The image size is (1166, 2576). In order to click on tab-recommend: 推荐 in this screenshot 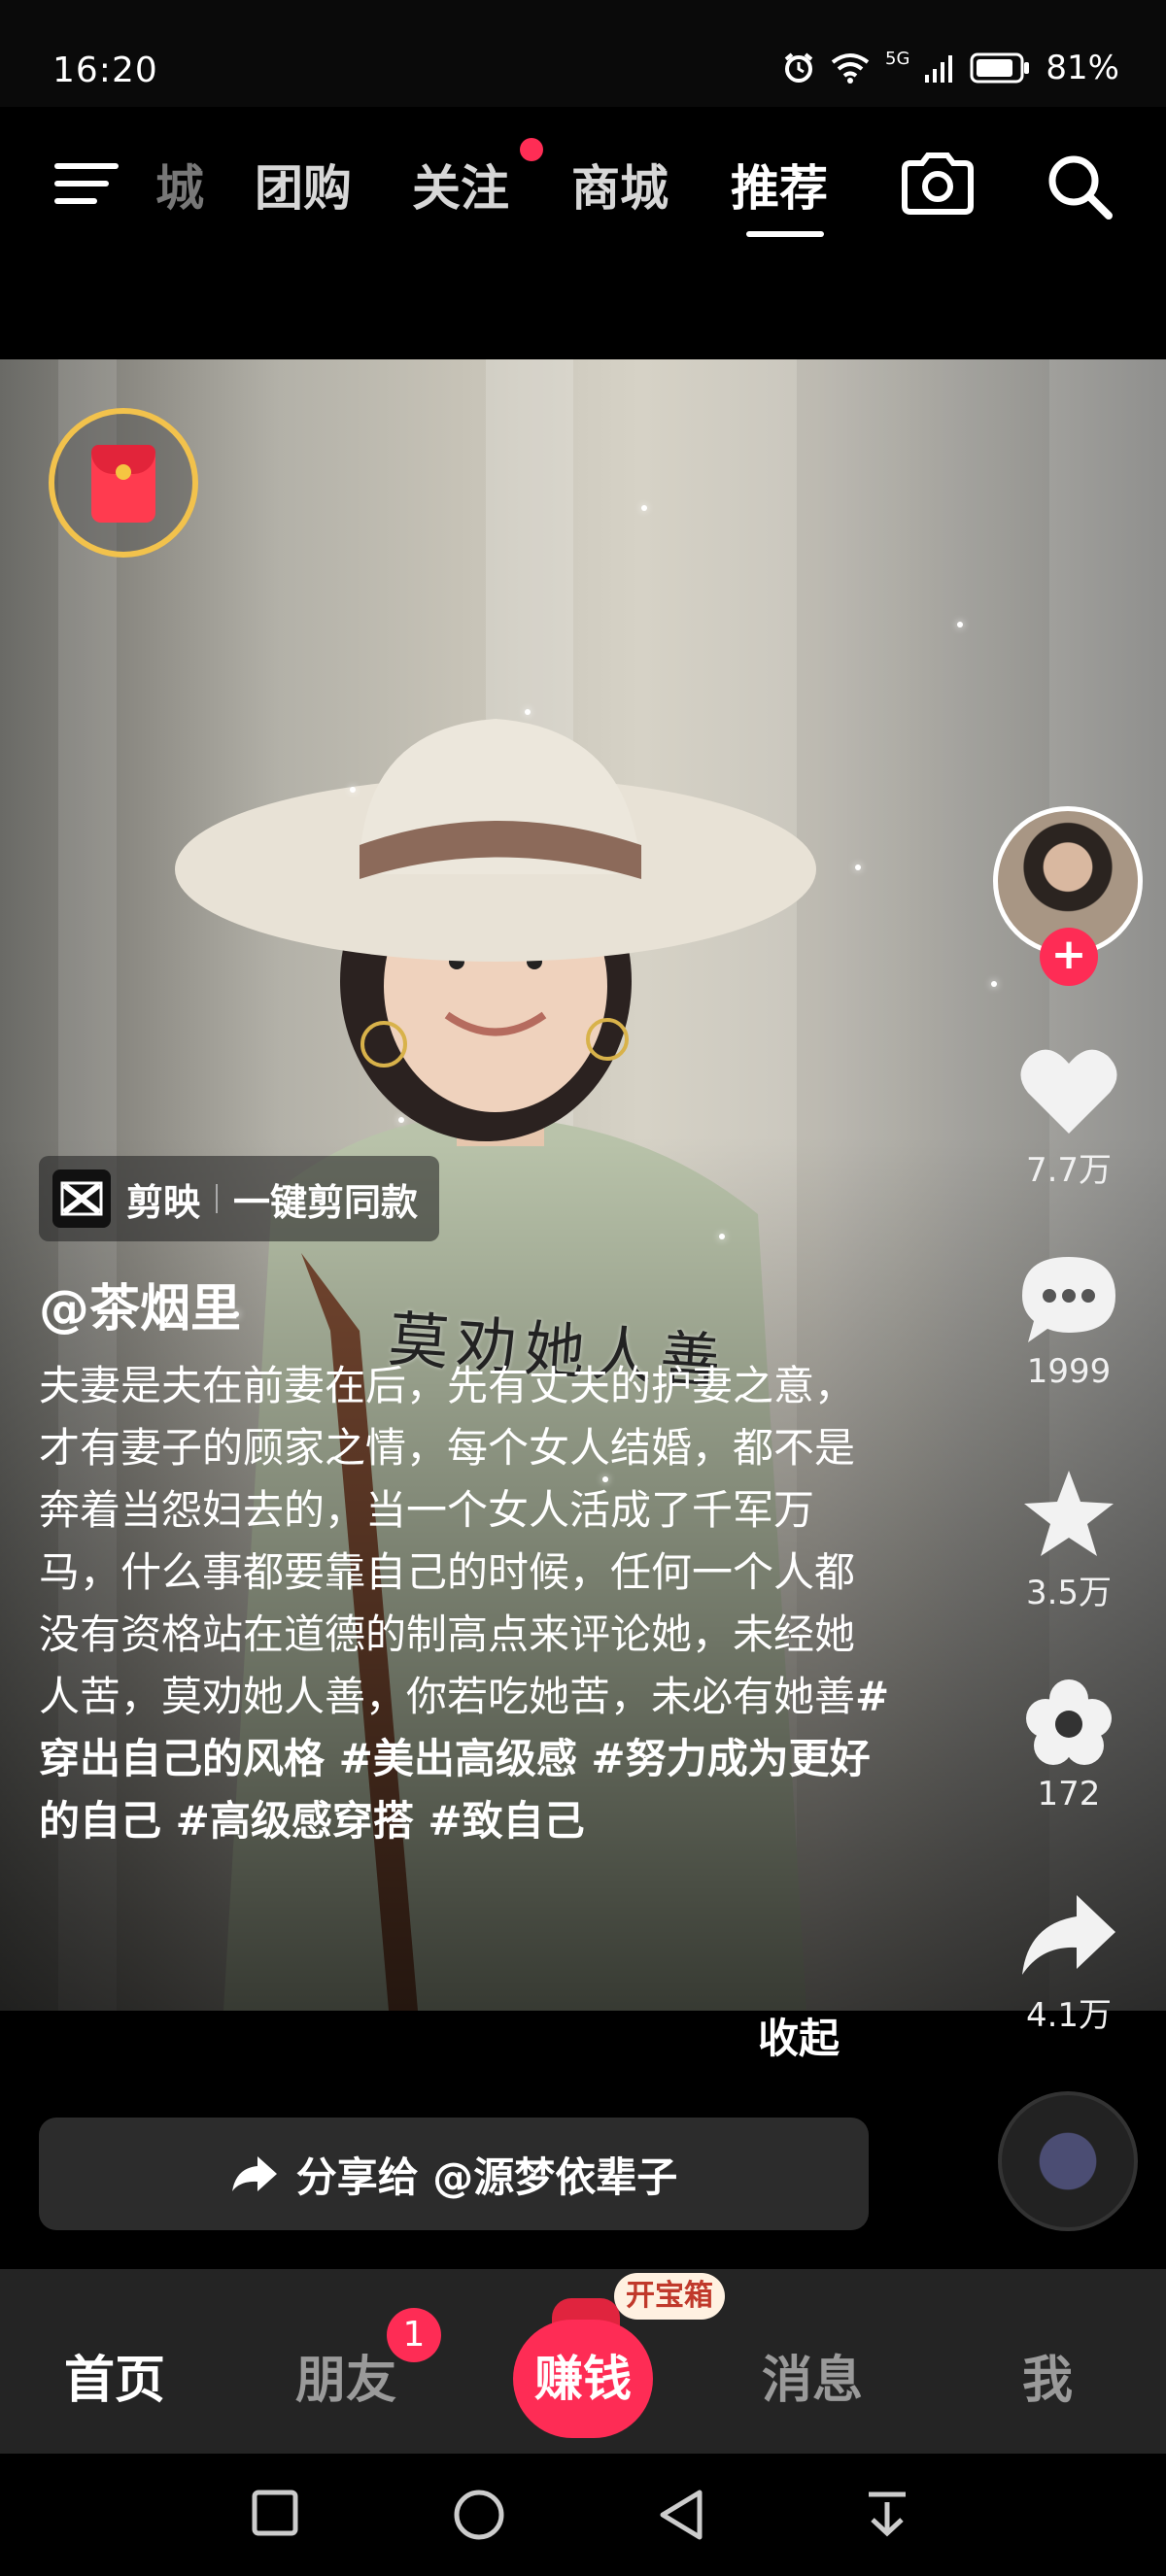, I will do `click(779, 185)`.